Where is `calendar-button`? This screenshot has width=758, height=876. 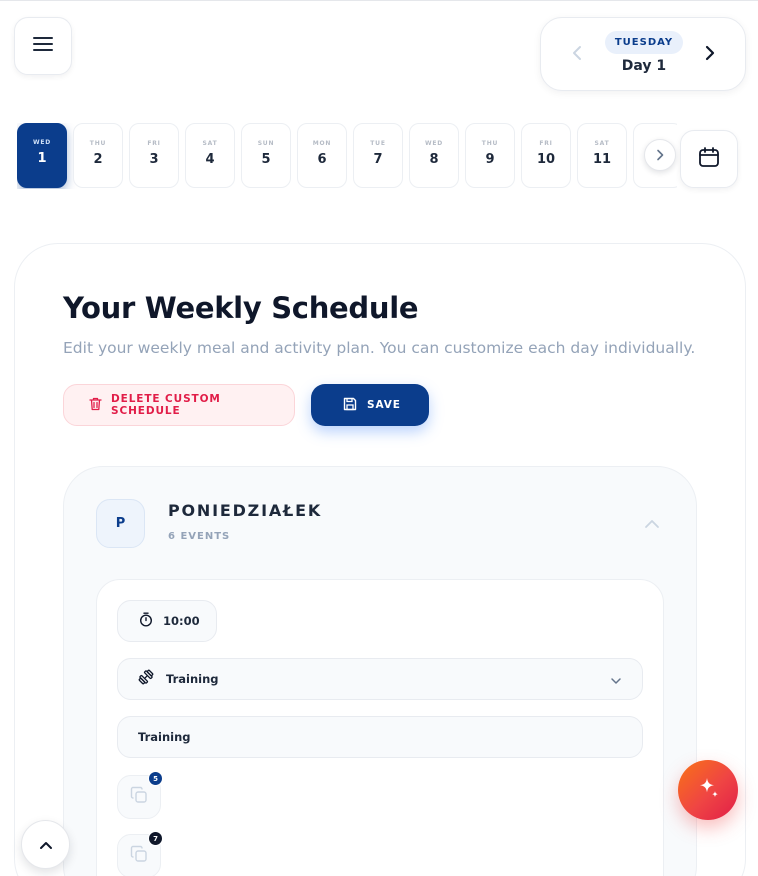
calendar-button is located at coordinates (709, 159).